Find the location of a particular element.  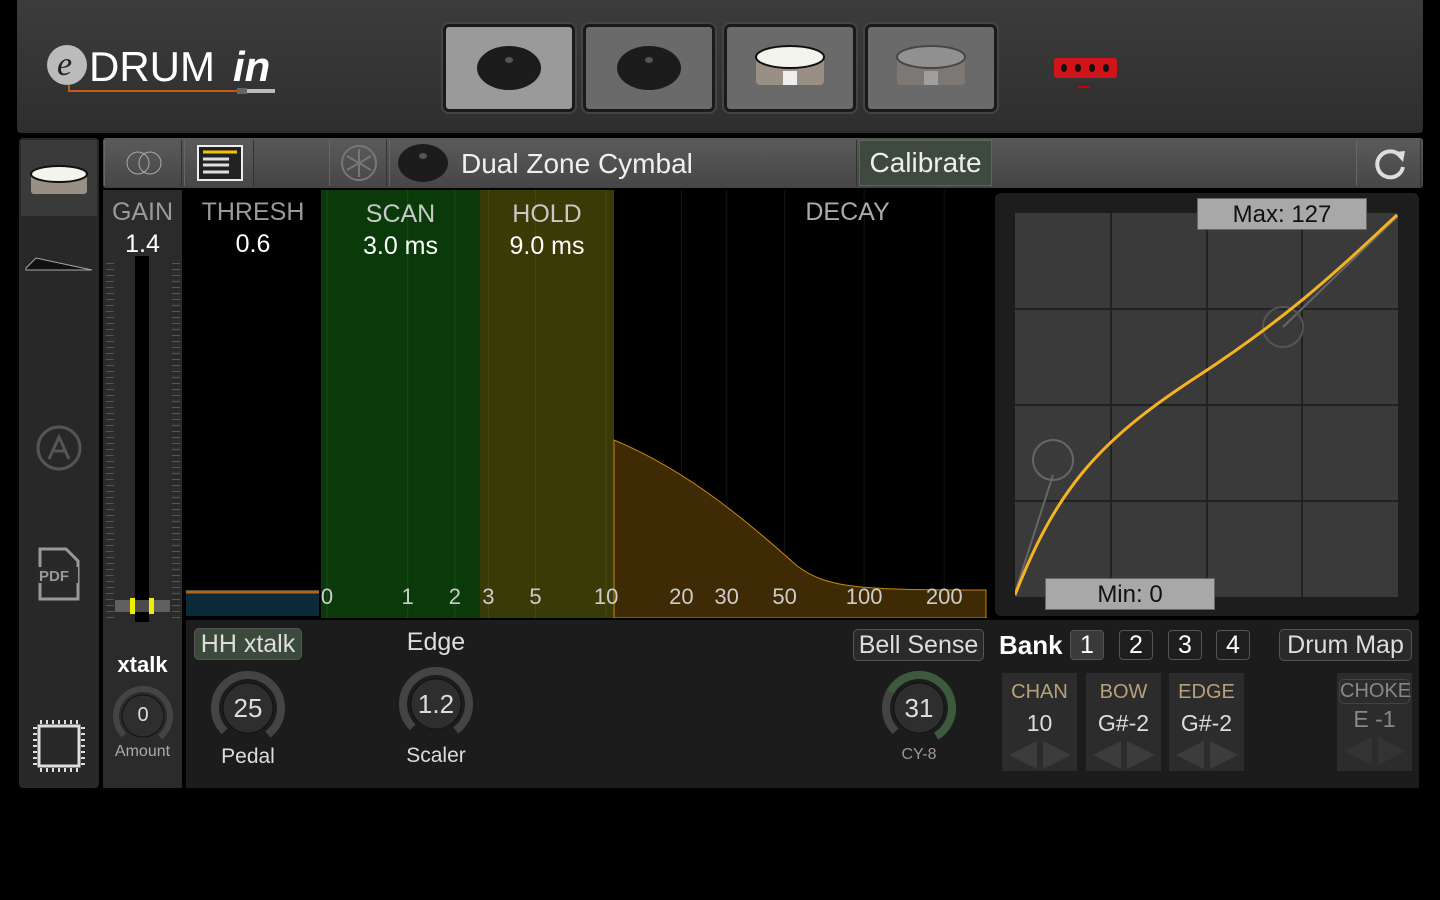

min-label: Min: 0 is located at coordinates (1130, 594).